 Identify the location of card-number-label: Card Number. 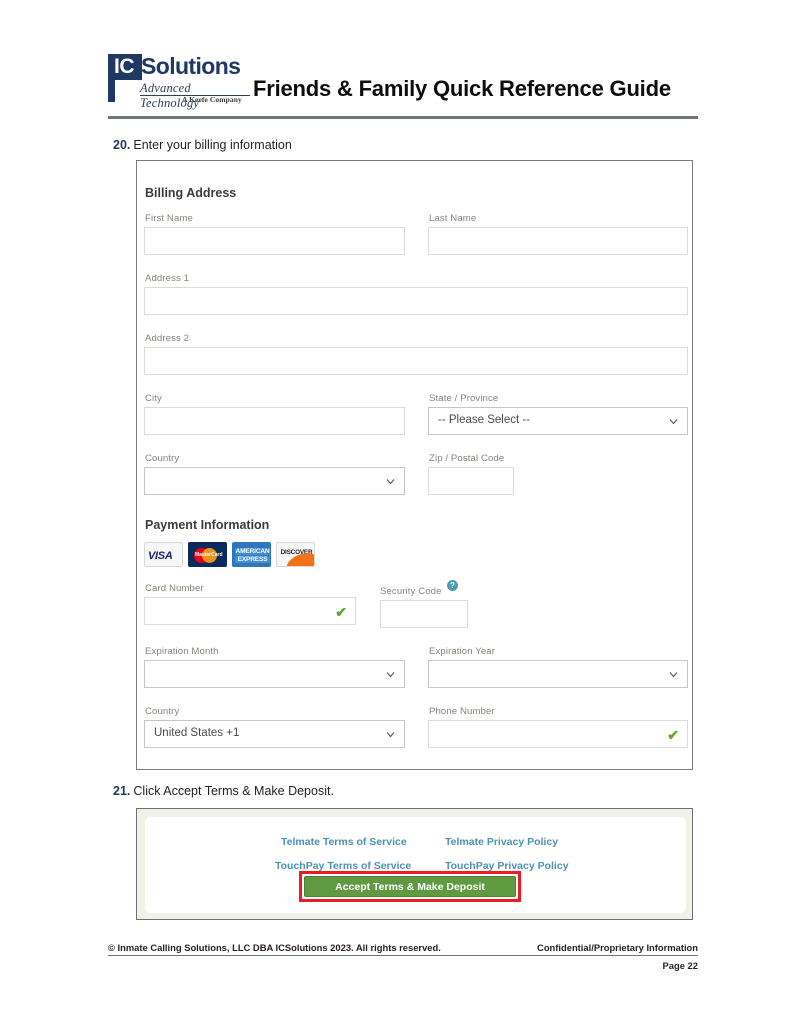
(174, 588).